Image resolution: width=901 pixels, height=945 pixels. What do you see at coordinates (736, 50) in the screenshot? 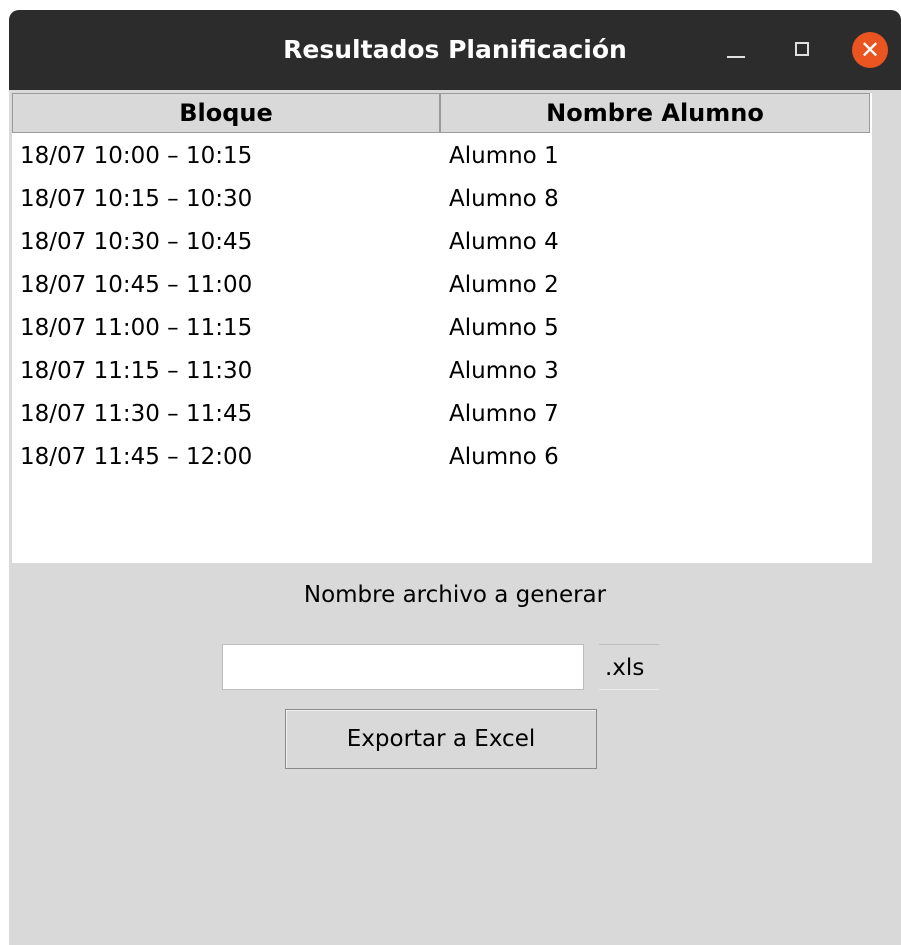
I see `minimize-button` at bounding box center [736, 50].